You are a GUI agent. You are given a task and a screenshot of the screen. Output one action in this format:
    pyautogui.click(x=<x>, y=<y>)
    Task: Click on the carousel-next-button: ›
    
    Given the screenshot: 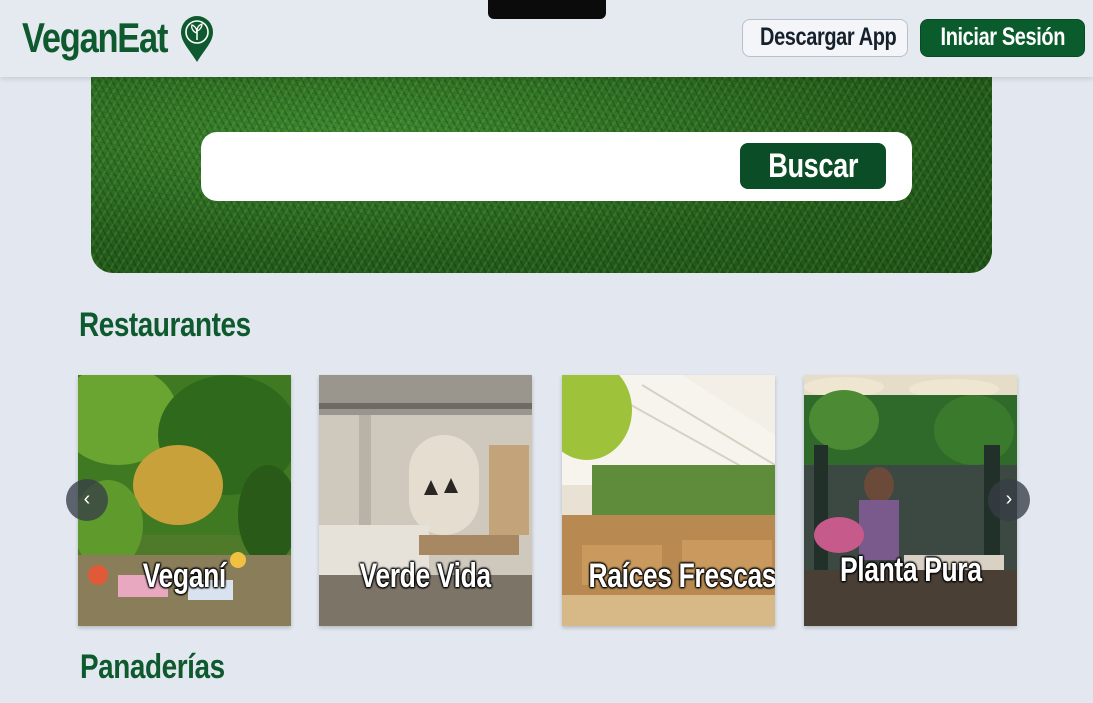 What is the action you would take?
    pyautogui.click(x=1009, y=500)
    